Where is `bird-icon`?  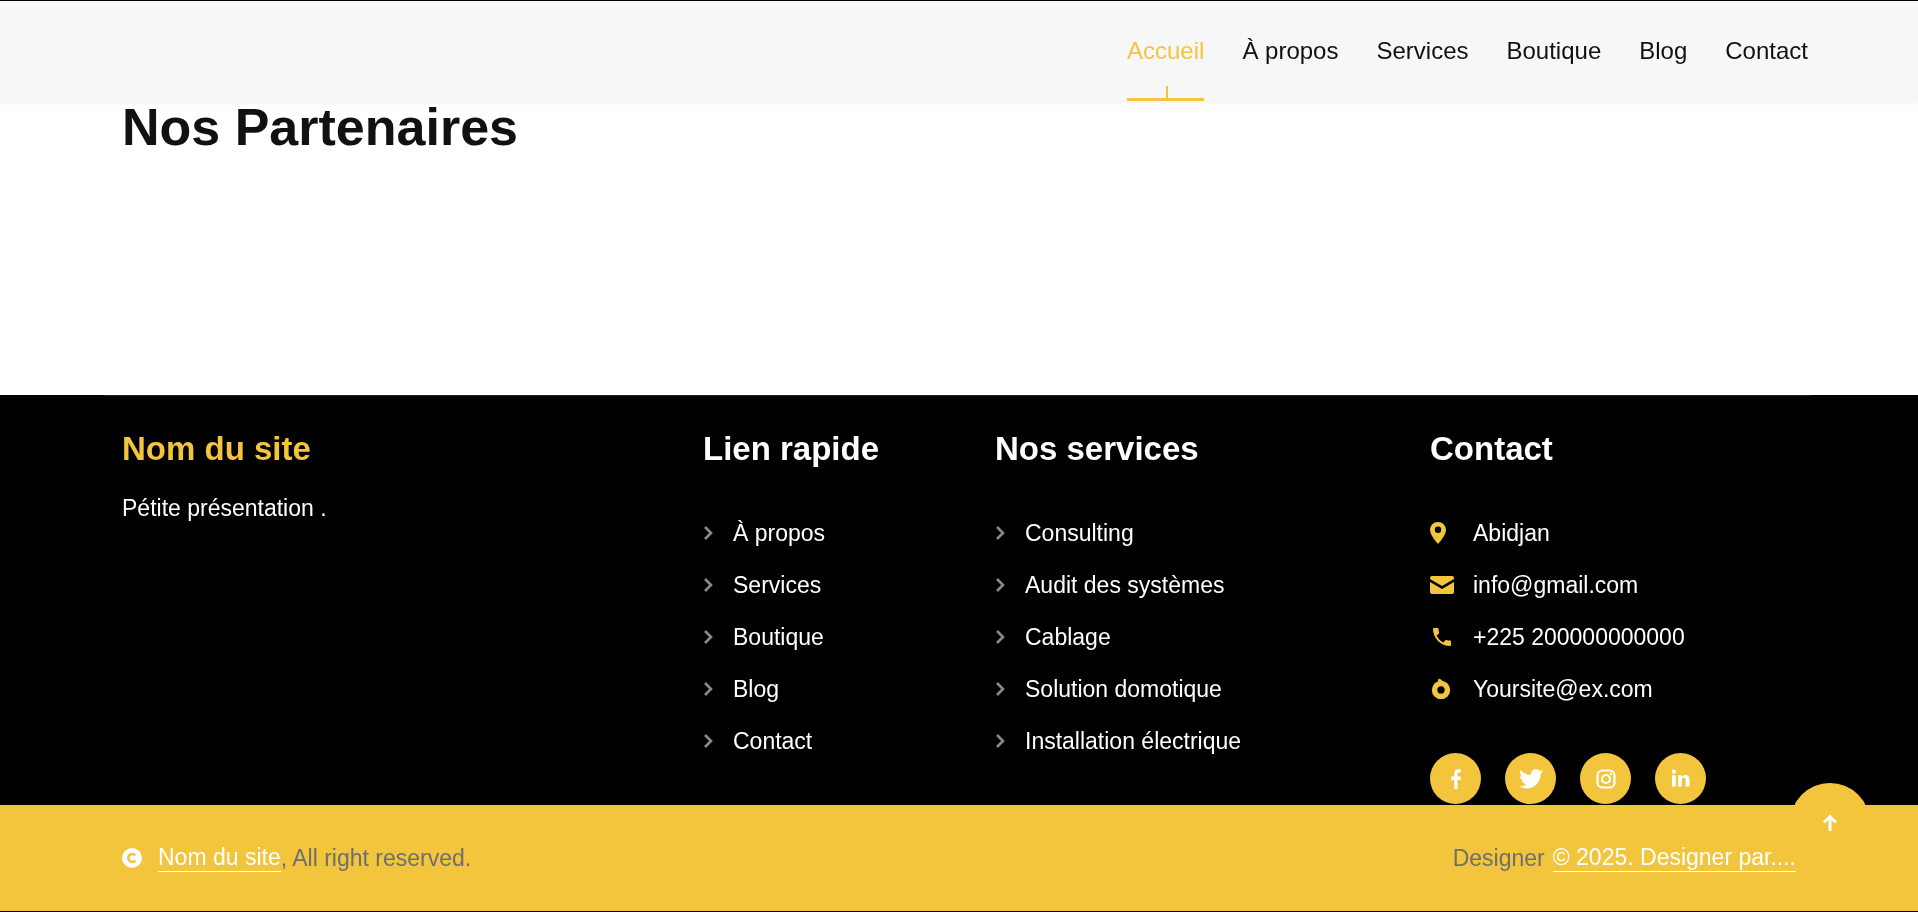
bird-icon is located at coordinates (1530, 778).